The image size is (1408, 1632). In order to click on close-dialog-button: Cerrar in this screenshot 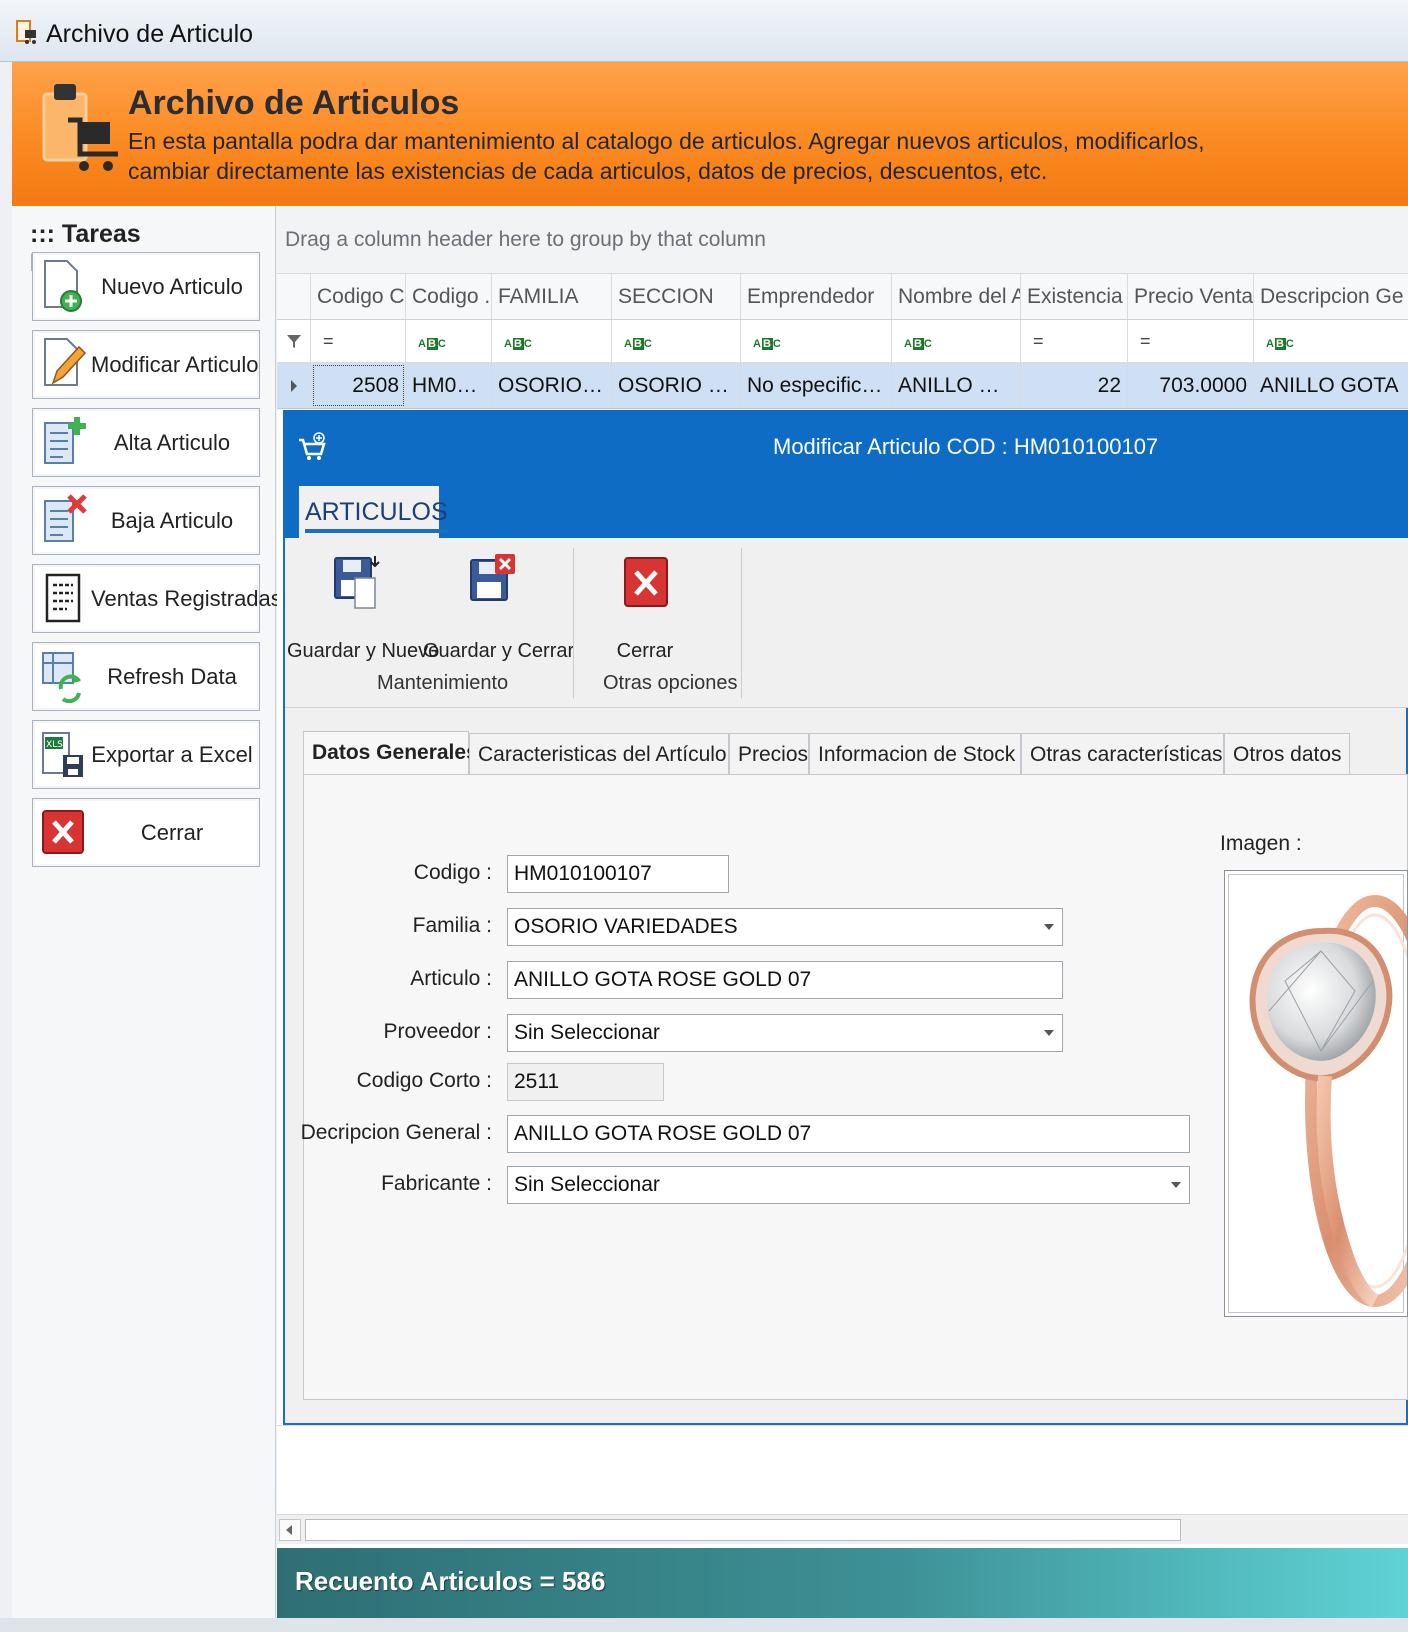, I will do `click(645, 605)`.